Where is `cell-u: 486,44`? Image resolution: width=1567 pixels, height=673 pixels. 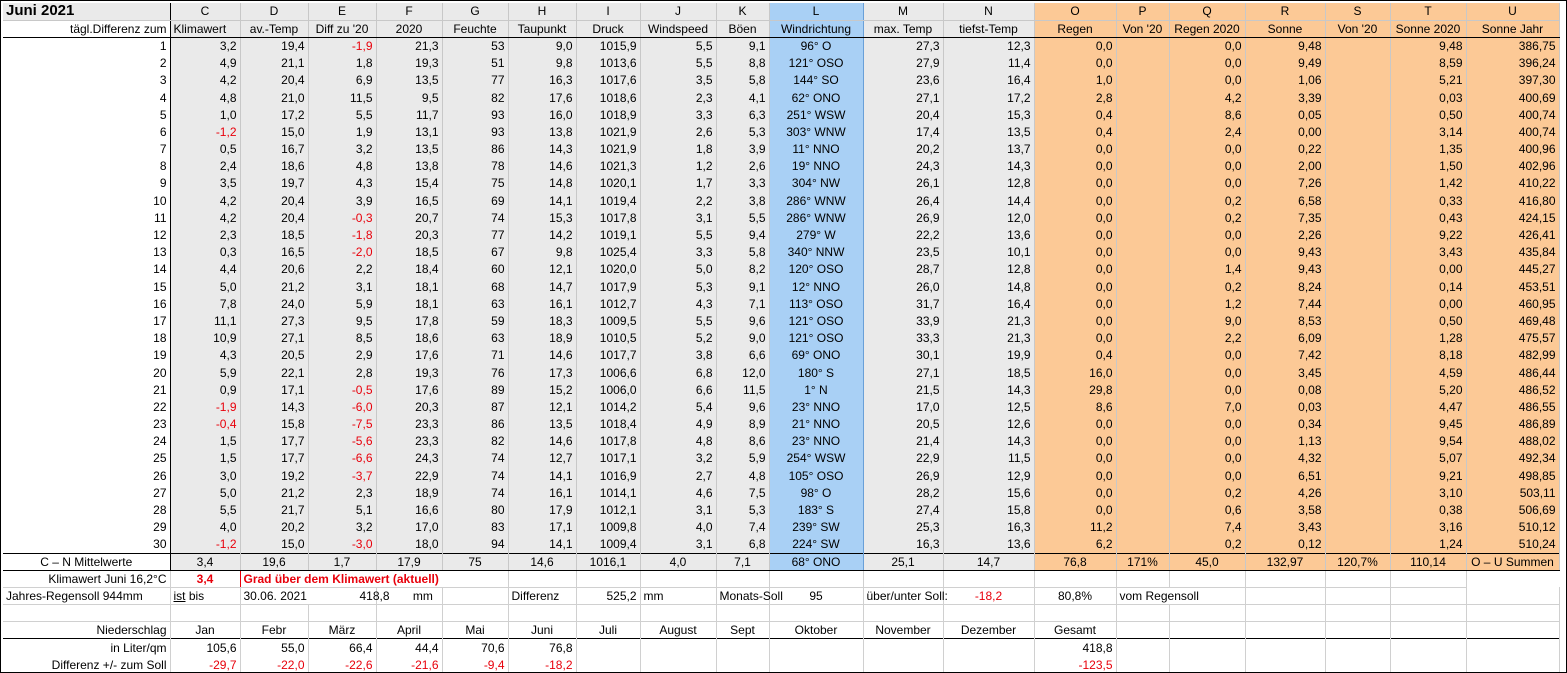
cell-u: 486,44 is located at coordinates (1513, 372).